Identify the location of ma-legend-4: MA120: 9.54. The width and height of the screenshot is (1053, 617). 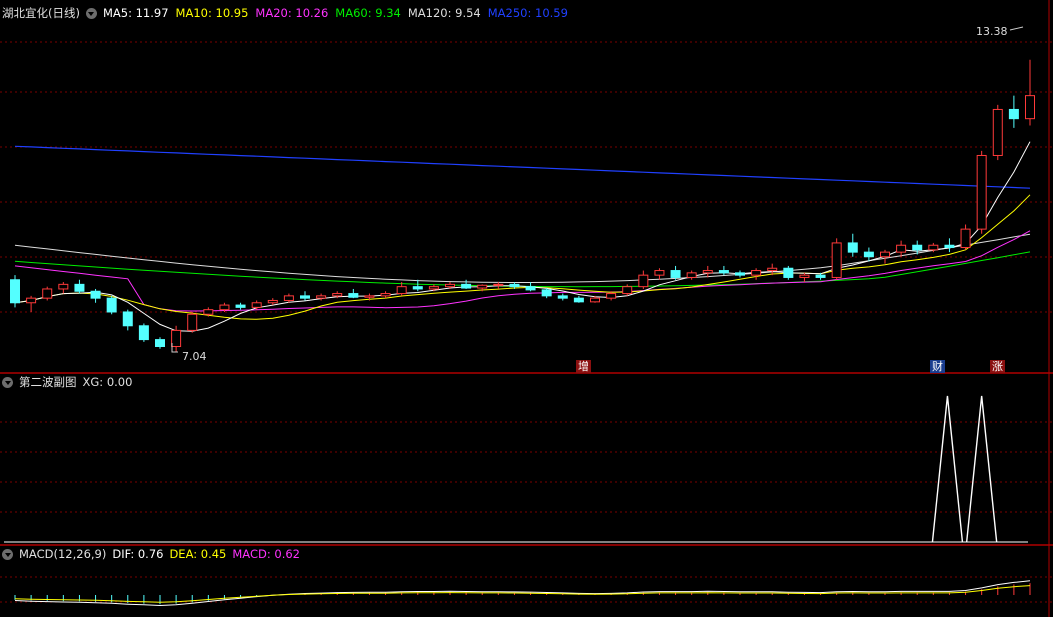
(444, 13).